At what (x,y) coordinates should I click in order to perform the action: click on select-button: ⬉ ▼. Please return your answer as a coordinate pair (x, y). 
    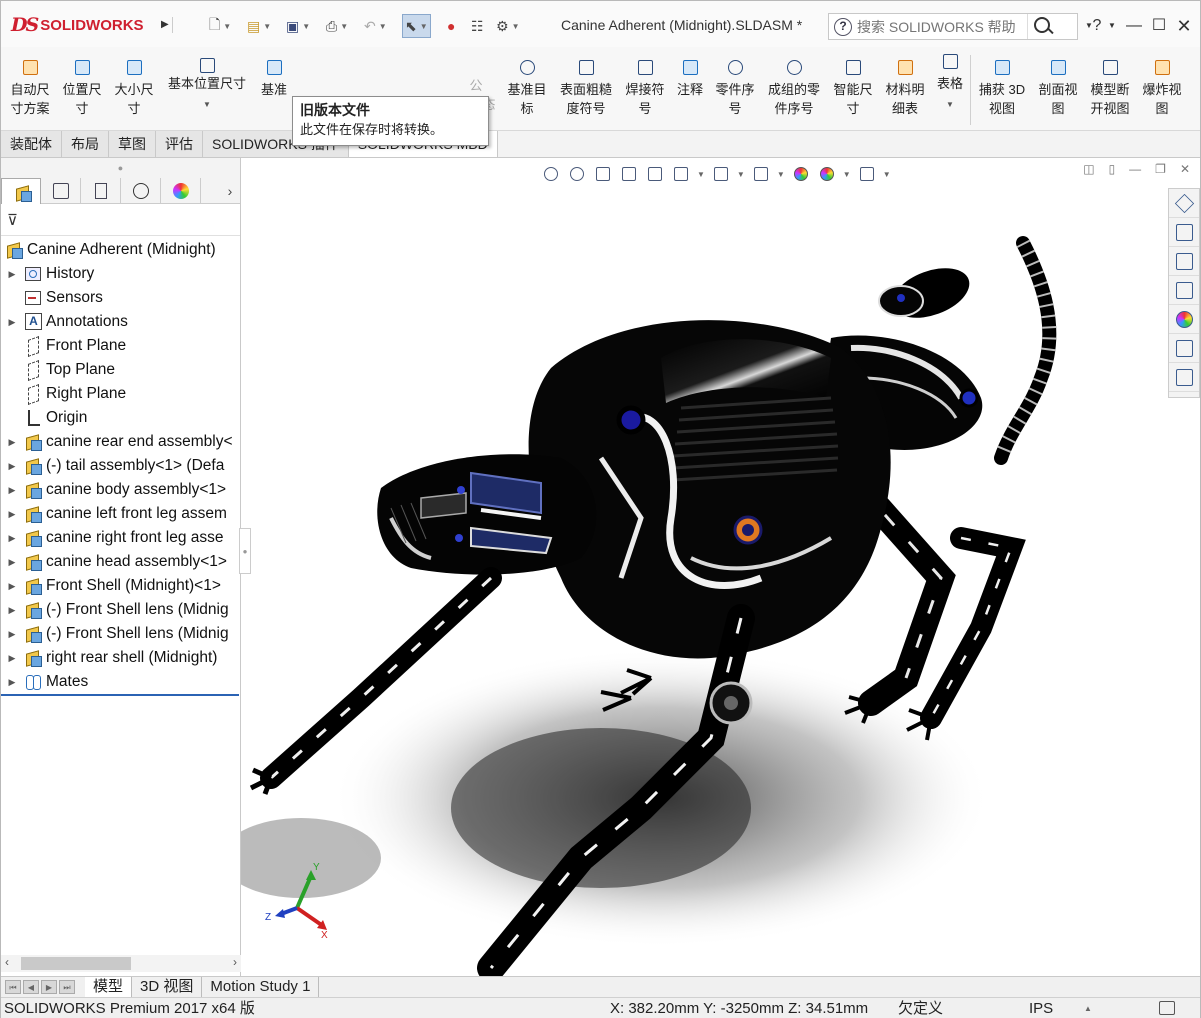
    Looking at the image, I should click on (416, 26).